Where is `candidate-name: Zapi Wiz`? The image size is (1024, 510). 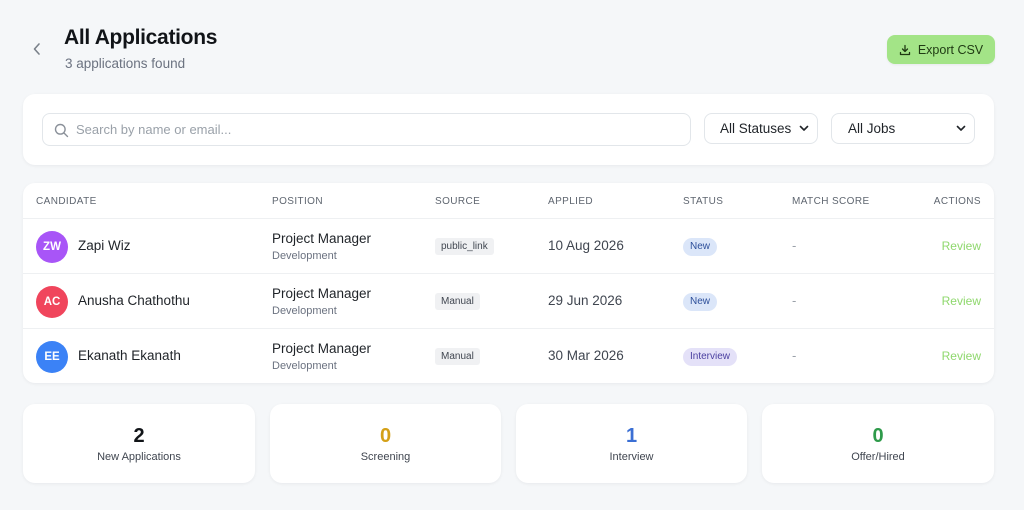 candidate-name: Zapi Wiz is located at coordinates (104, 245).